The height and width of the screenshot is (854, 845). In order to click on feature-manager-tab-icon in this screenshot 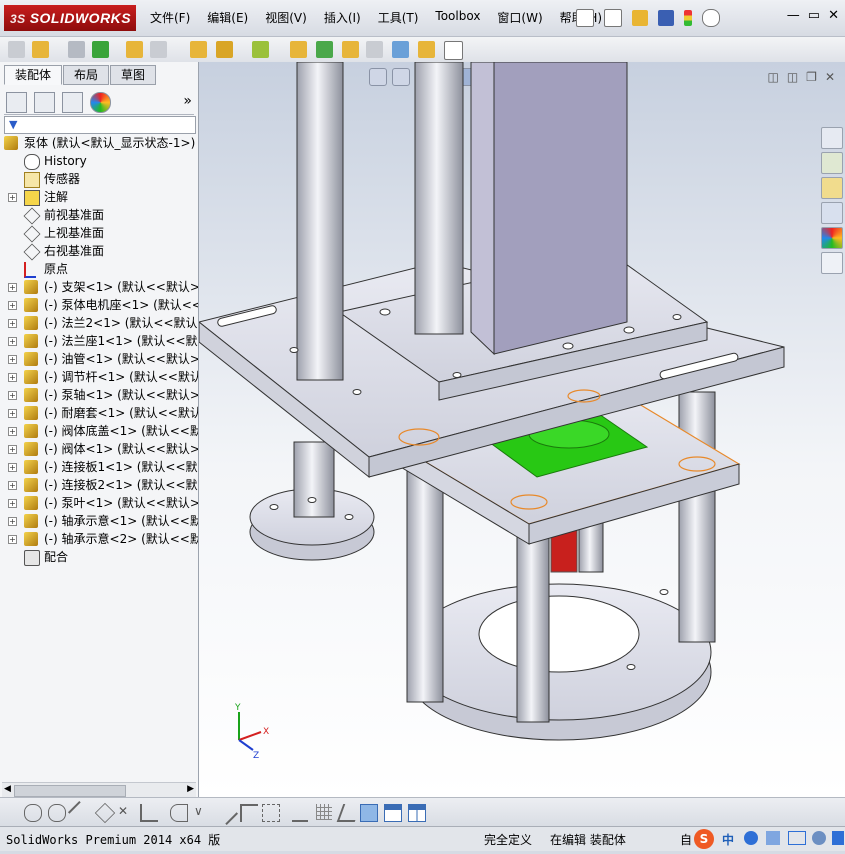, I will do `click(16, 102)`.